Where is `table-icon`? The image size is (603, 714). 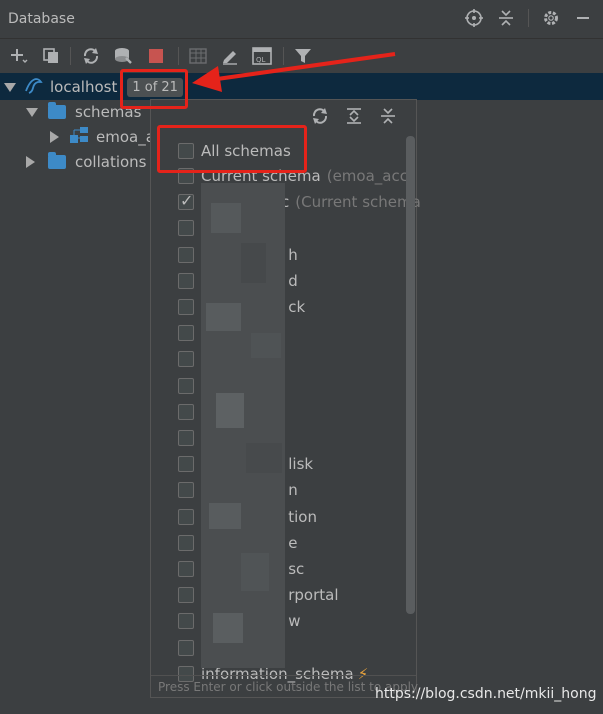 table-icon is located at coordinates (198, 56).